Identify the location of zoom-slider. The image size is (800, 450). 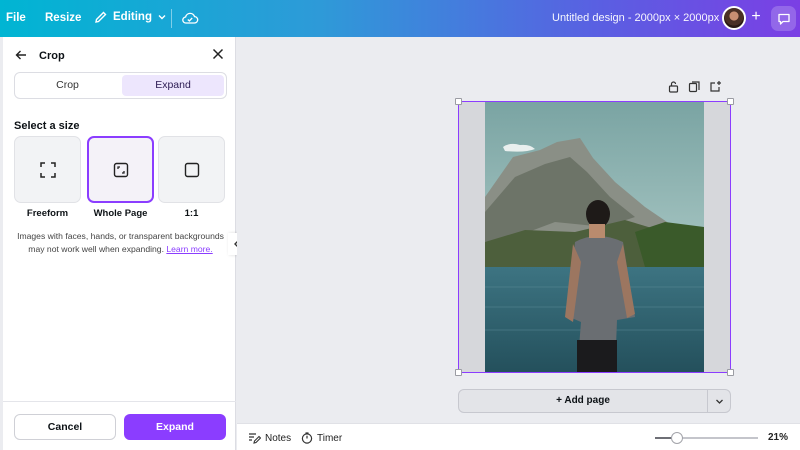
(706, 438).